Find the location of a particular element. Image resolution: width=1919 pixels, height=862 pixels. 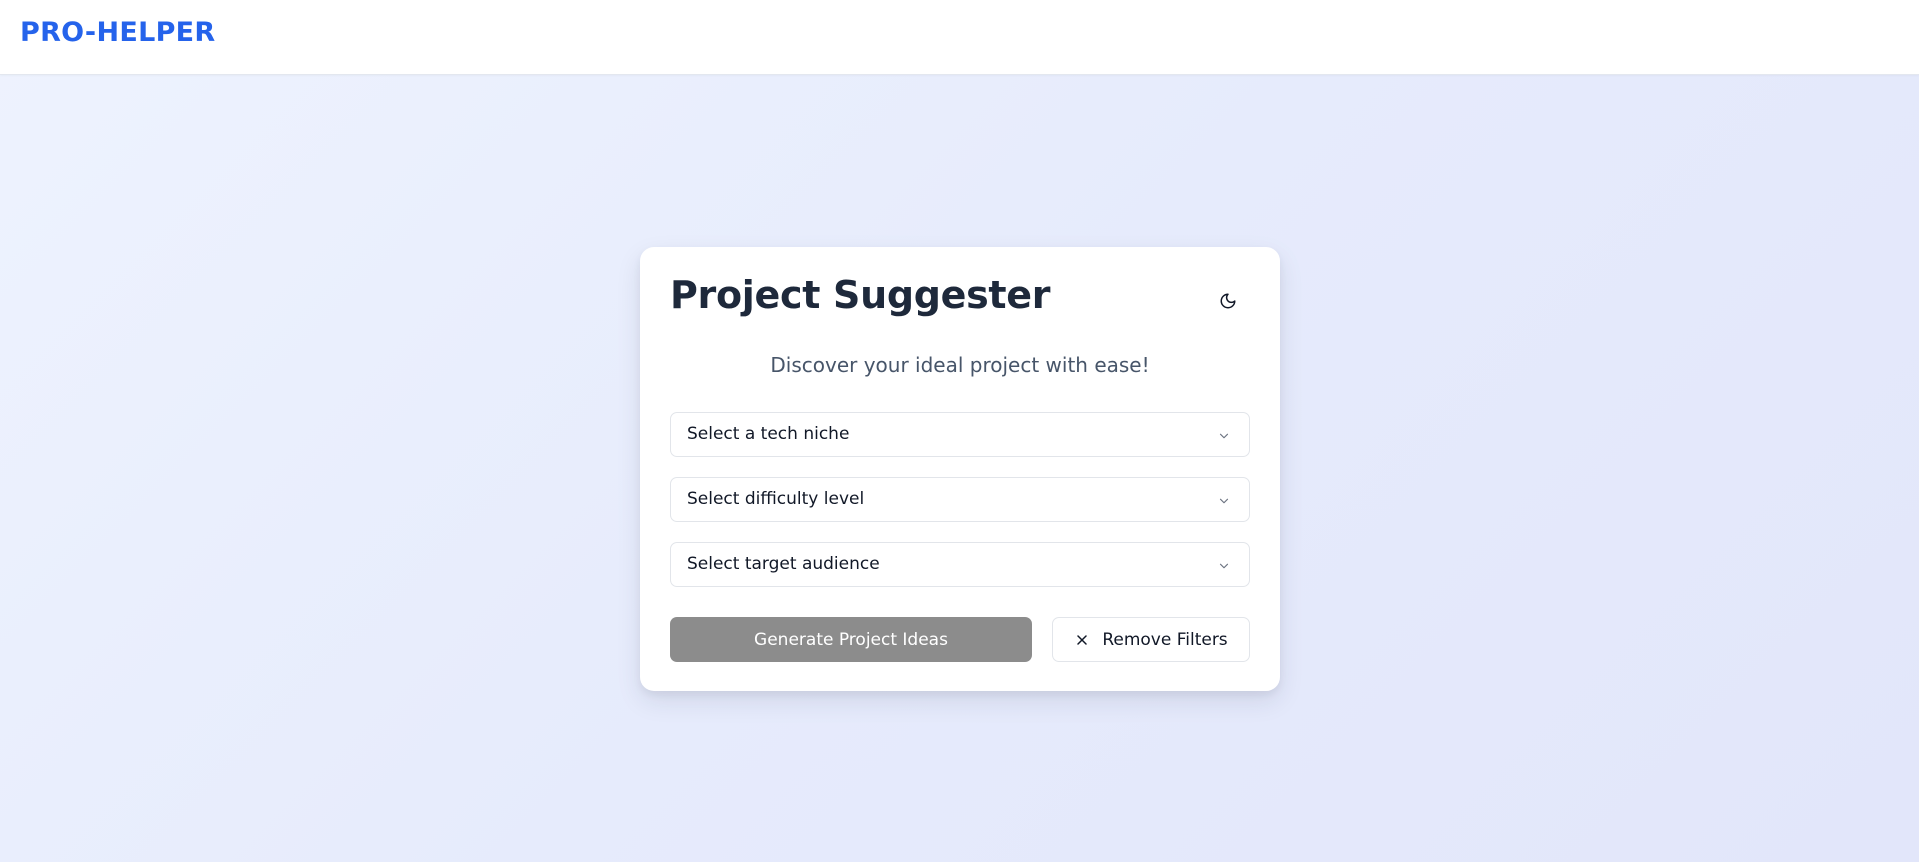

generate-project-ideas-button: Generate Project Ideas is located at coordinates (851, 639).